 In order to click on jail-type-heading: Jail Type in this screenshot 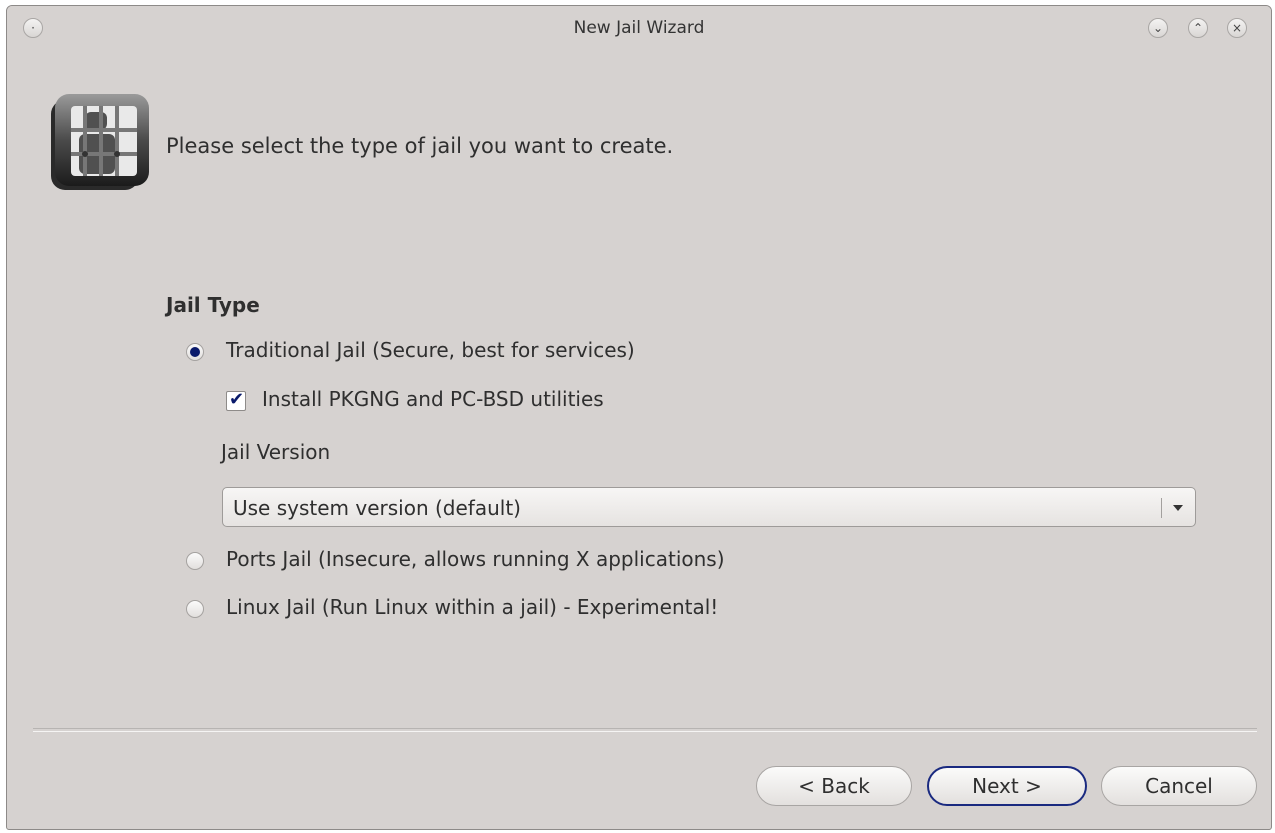, I will do `click(213, 305)`.